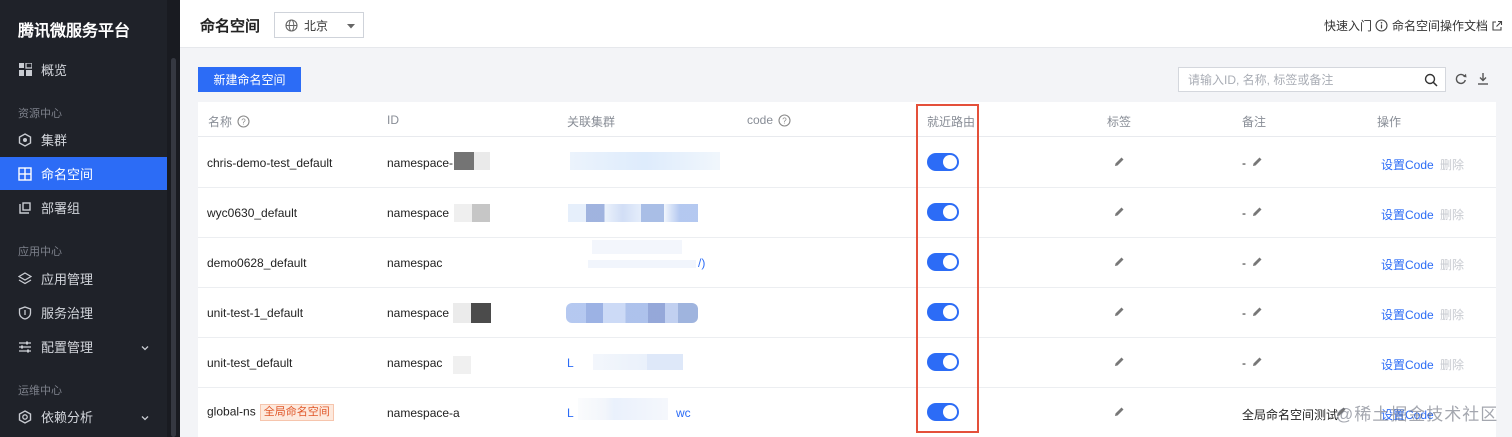  I want to click on column-header-nearby-routing: 就近路由, so click(951, 122).